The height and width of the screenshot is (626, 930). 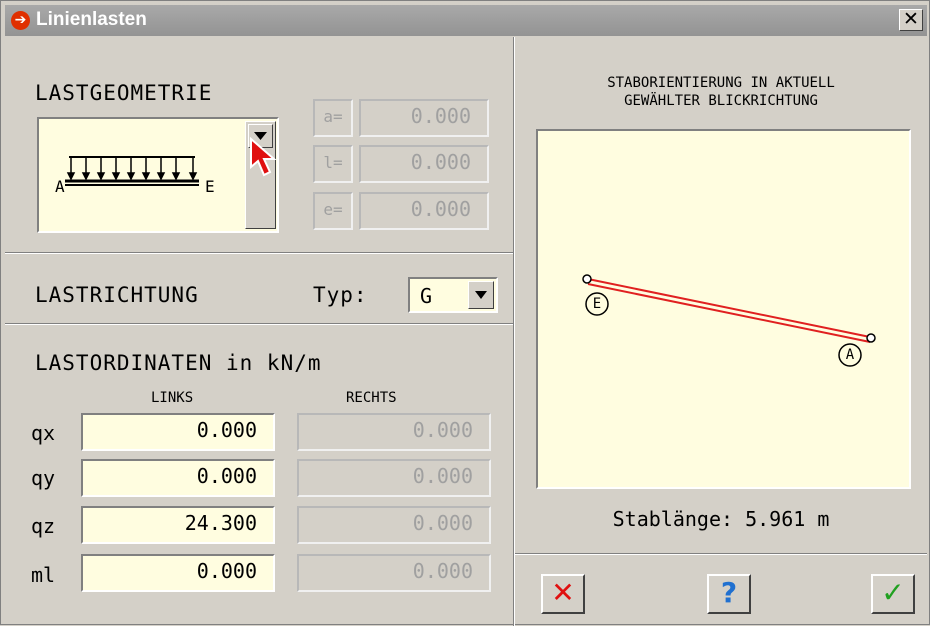 I want to click on l-prefix-label: l=, so click(x=333, y=164).